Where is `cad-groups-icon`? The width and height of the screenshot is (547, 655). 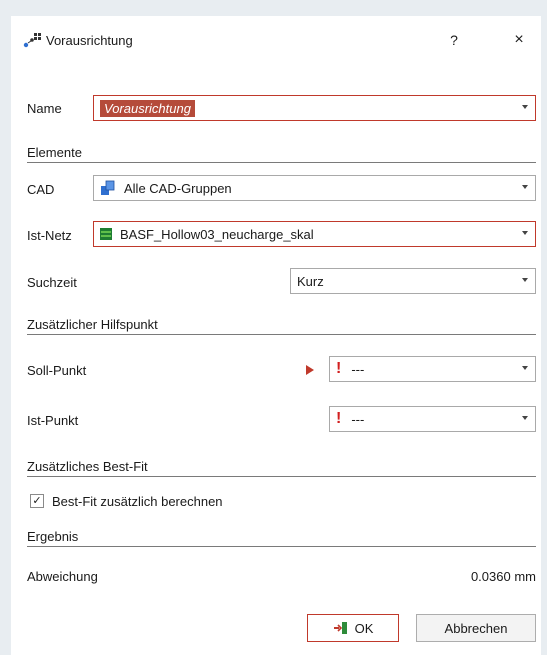
cad-groups-icon is located at coordinates (108, 188).